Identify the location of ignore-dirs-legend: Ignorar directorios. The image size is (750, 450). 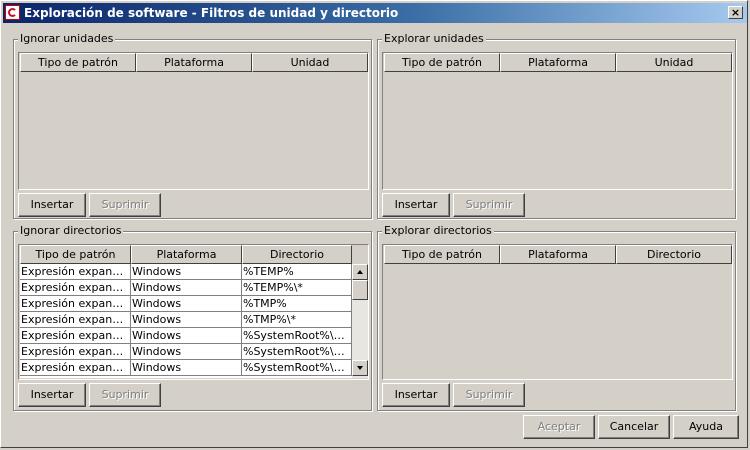
(71, 230).